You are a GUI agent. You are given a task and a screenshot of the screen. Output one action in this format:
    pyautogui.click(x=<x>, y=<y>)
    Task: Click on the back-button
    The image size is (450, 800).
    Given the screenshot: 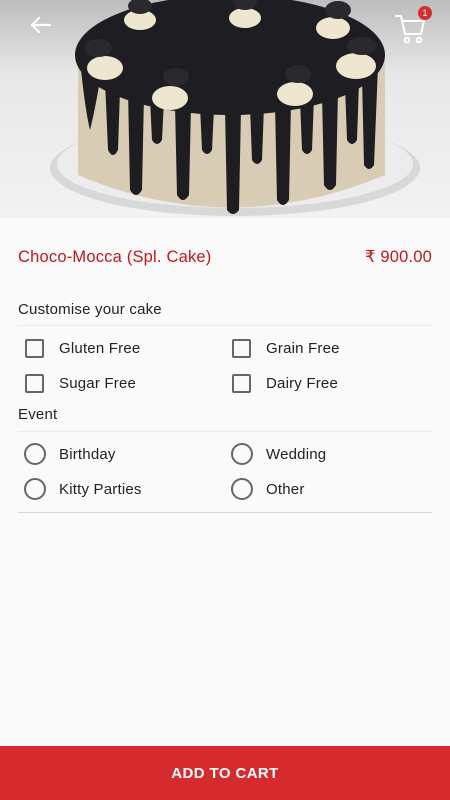 What is the action you would take?
    pyautogui.click(x=40, y=25)
    